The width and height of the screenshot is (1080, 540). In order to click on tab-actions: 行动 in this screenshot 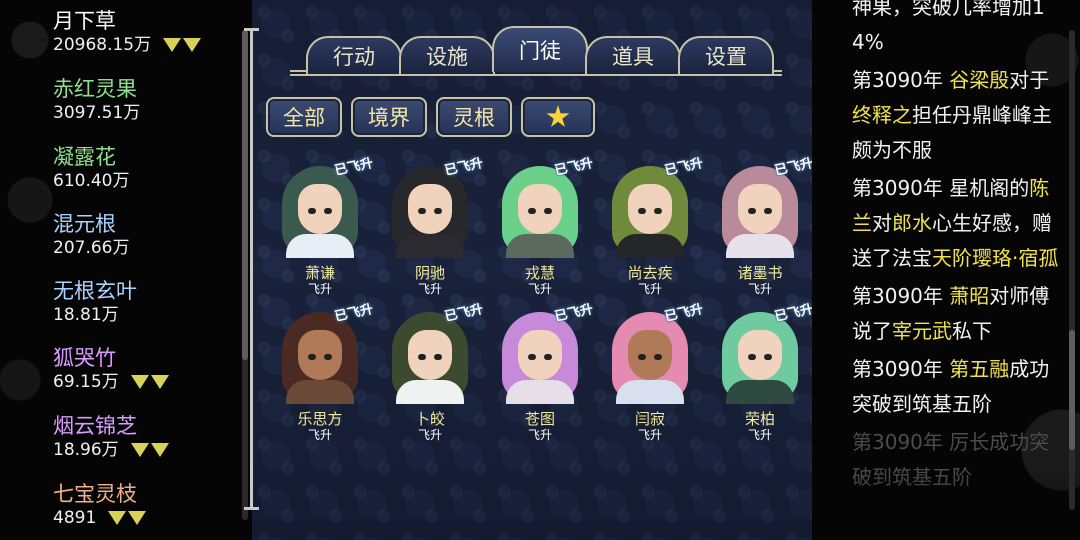, I will do `click(354, 55)`.